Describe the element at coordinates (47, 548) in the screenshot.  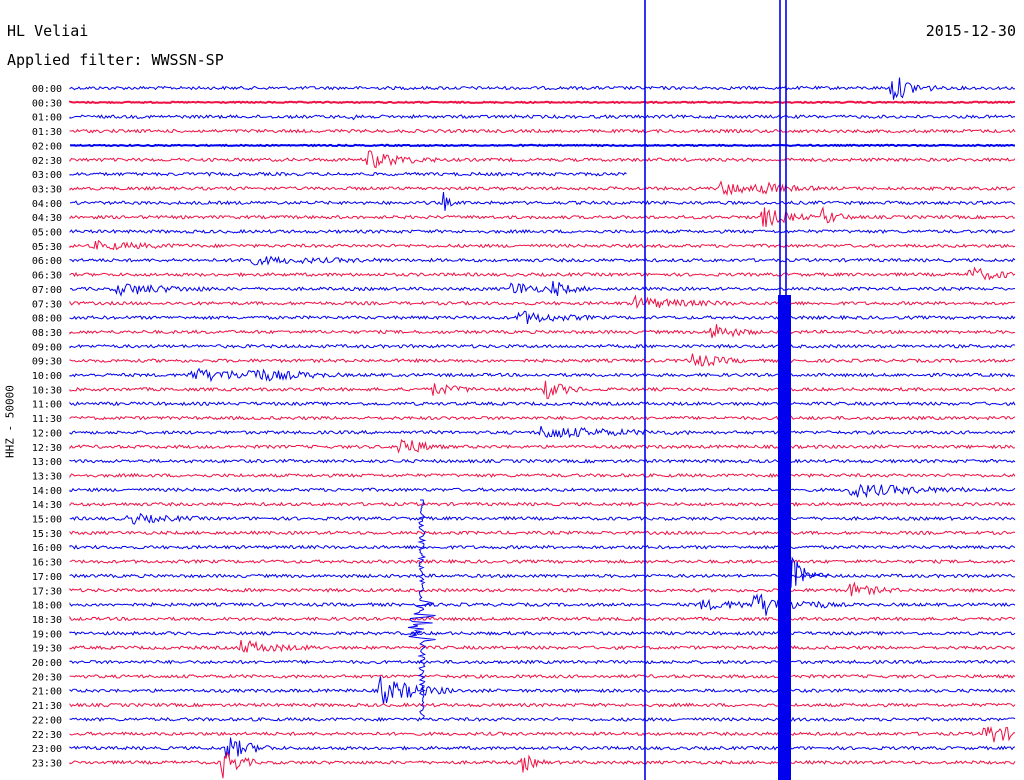
I see `time-label: 16:00` at that location.